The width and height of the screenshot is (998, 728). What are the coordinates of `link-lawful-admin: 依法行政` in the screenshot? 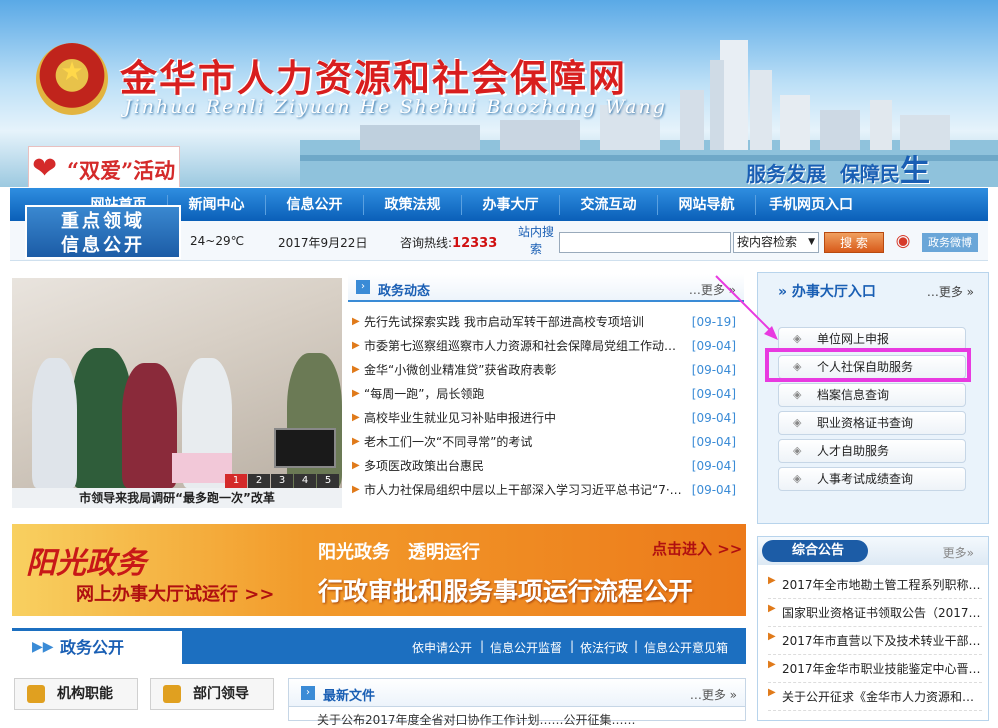 It's located at (604, 647).